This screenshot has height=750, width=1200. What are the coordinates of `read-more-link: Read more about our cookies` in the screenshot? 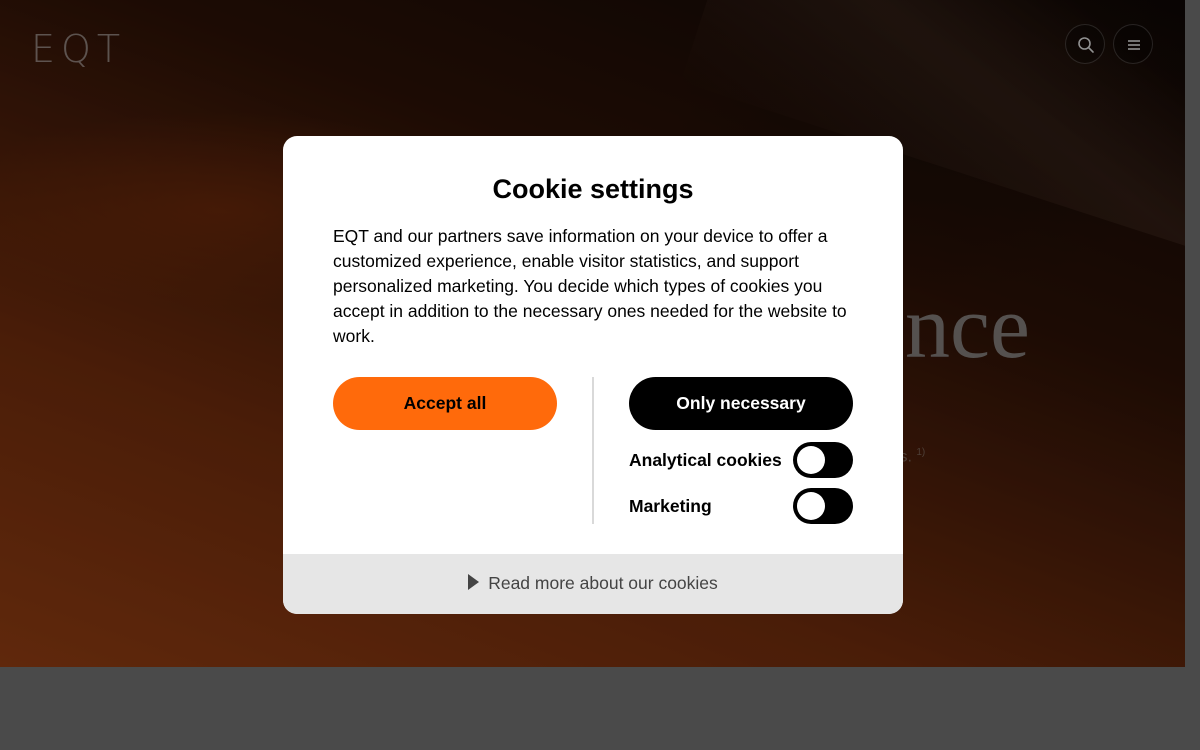 It's located at (593, 583).